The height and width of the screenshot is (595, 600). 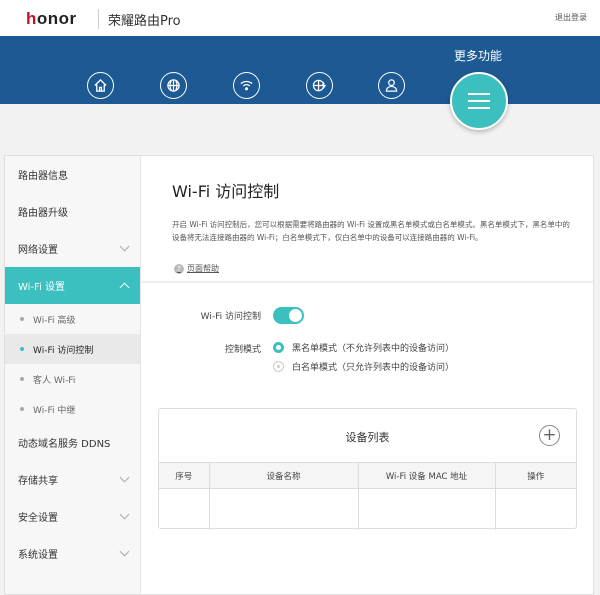 I want to click on sidebar-sub-wifi-advanced: Wi-Fi 高级, so click(x=72, y=319).